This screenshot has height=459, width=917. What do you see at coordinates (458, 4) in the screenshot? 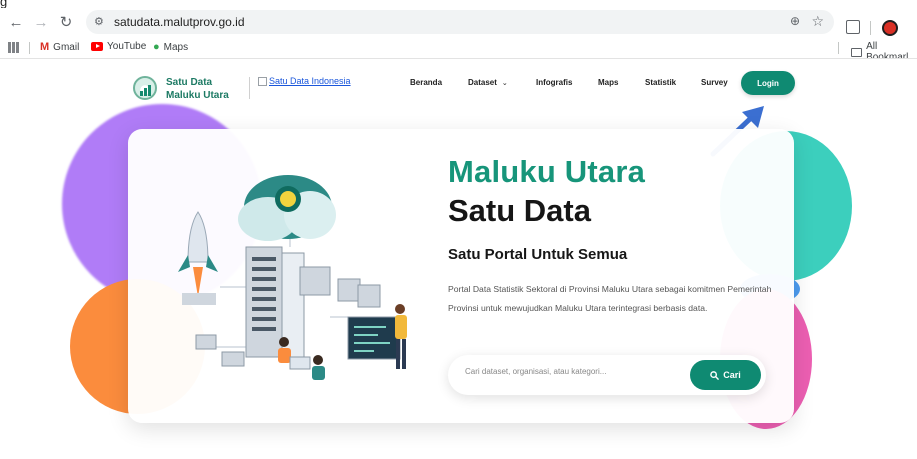
I see `window-top-strip: g` at bounding box center [458, 4].